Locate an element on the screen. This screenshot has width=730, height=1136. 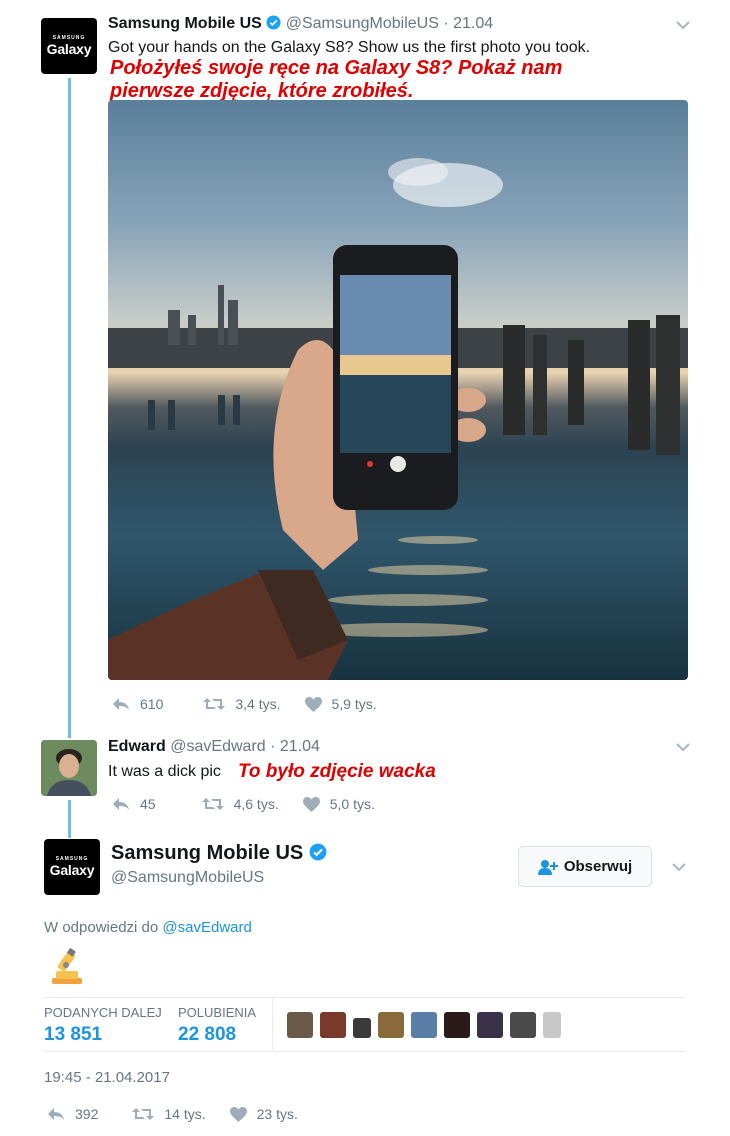
retweet-button: 14 tys. is located at coordinates (169, 1114).